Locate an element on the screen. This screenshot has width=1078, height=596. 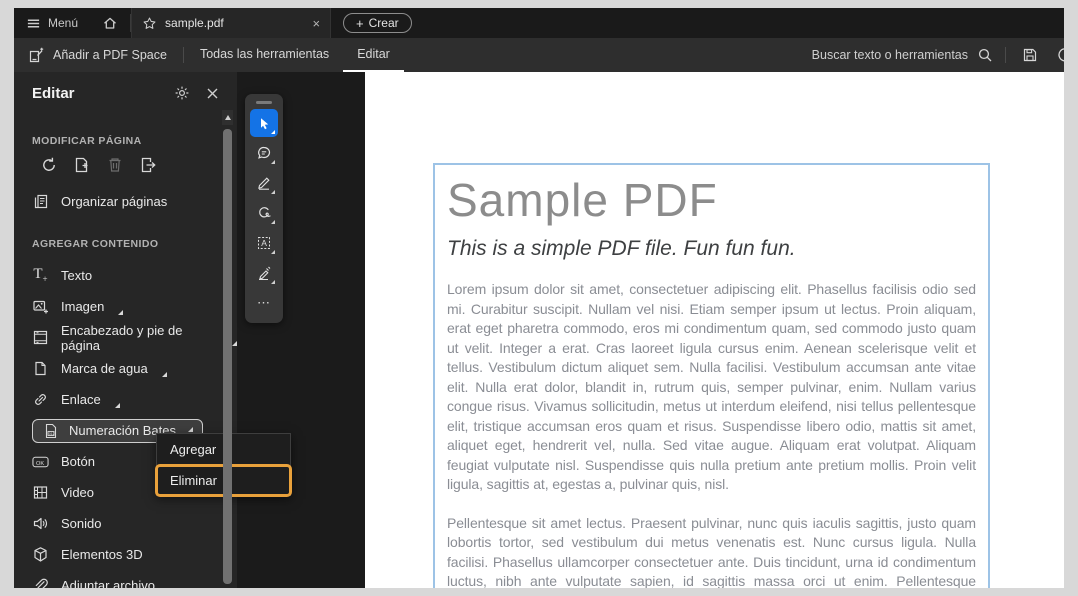
sidebar-item-marca-de-agua: Marca de agua is located at coordinates (125, 368).